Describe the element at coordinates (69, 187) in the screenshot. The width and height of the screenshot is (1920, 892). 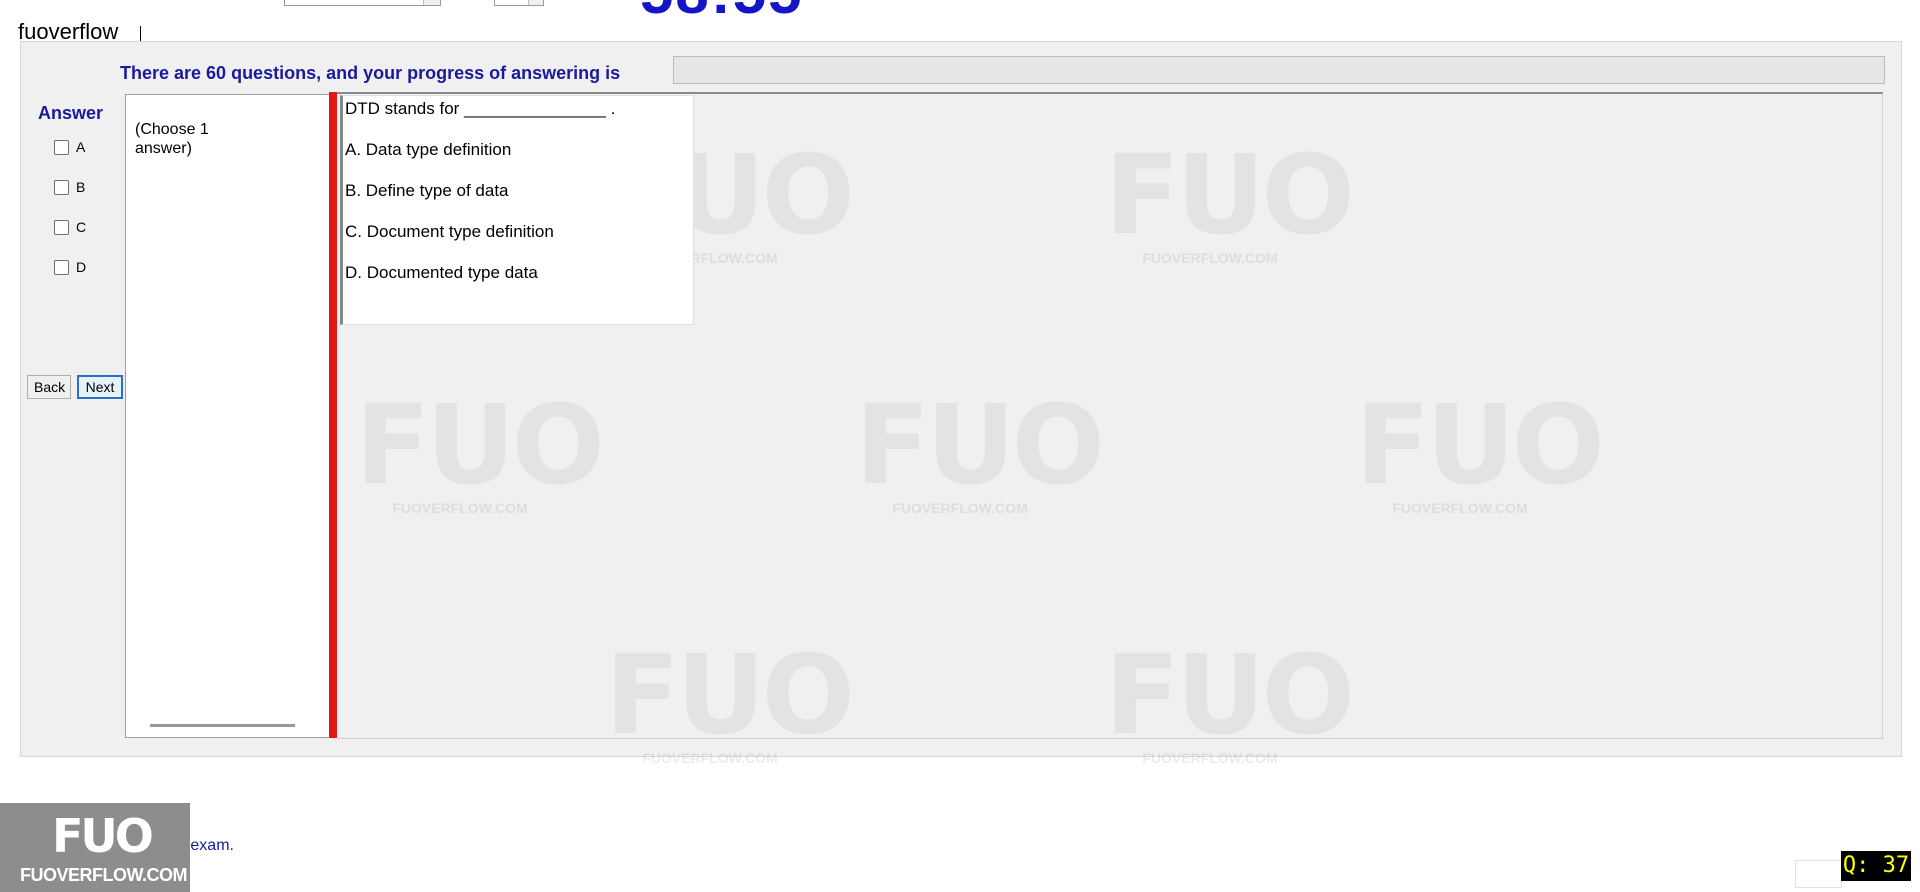
I see `answer-option-b: B` at that location.